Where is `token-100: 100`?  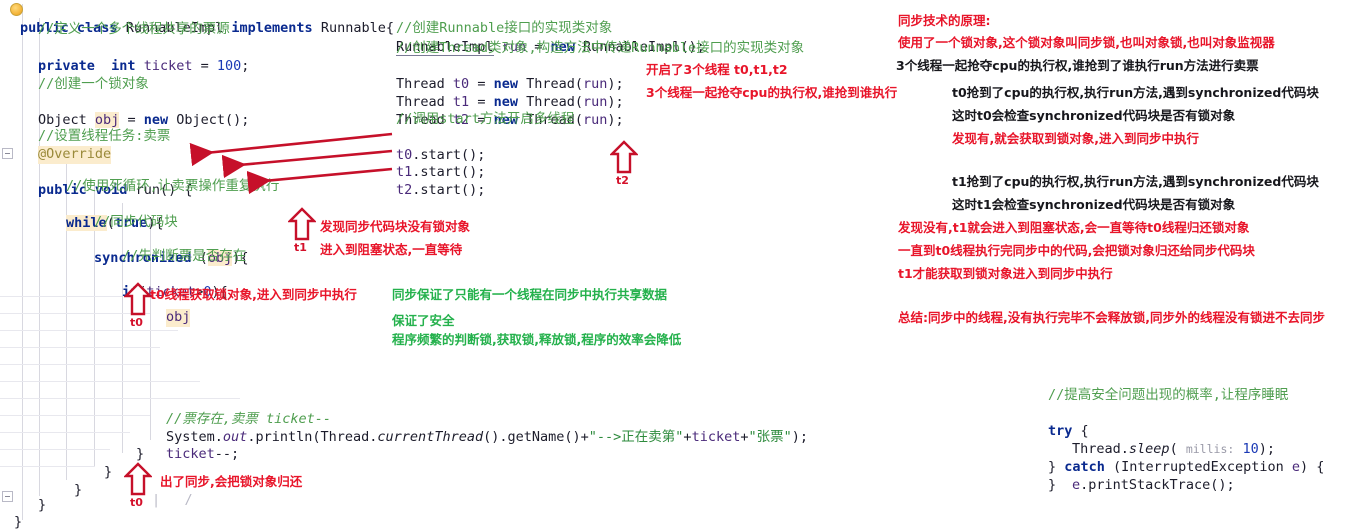
token-100: 100 is located at coordinates (229, 65).